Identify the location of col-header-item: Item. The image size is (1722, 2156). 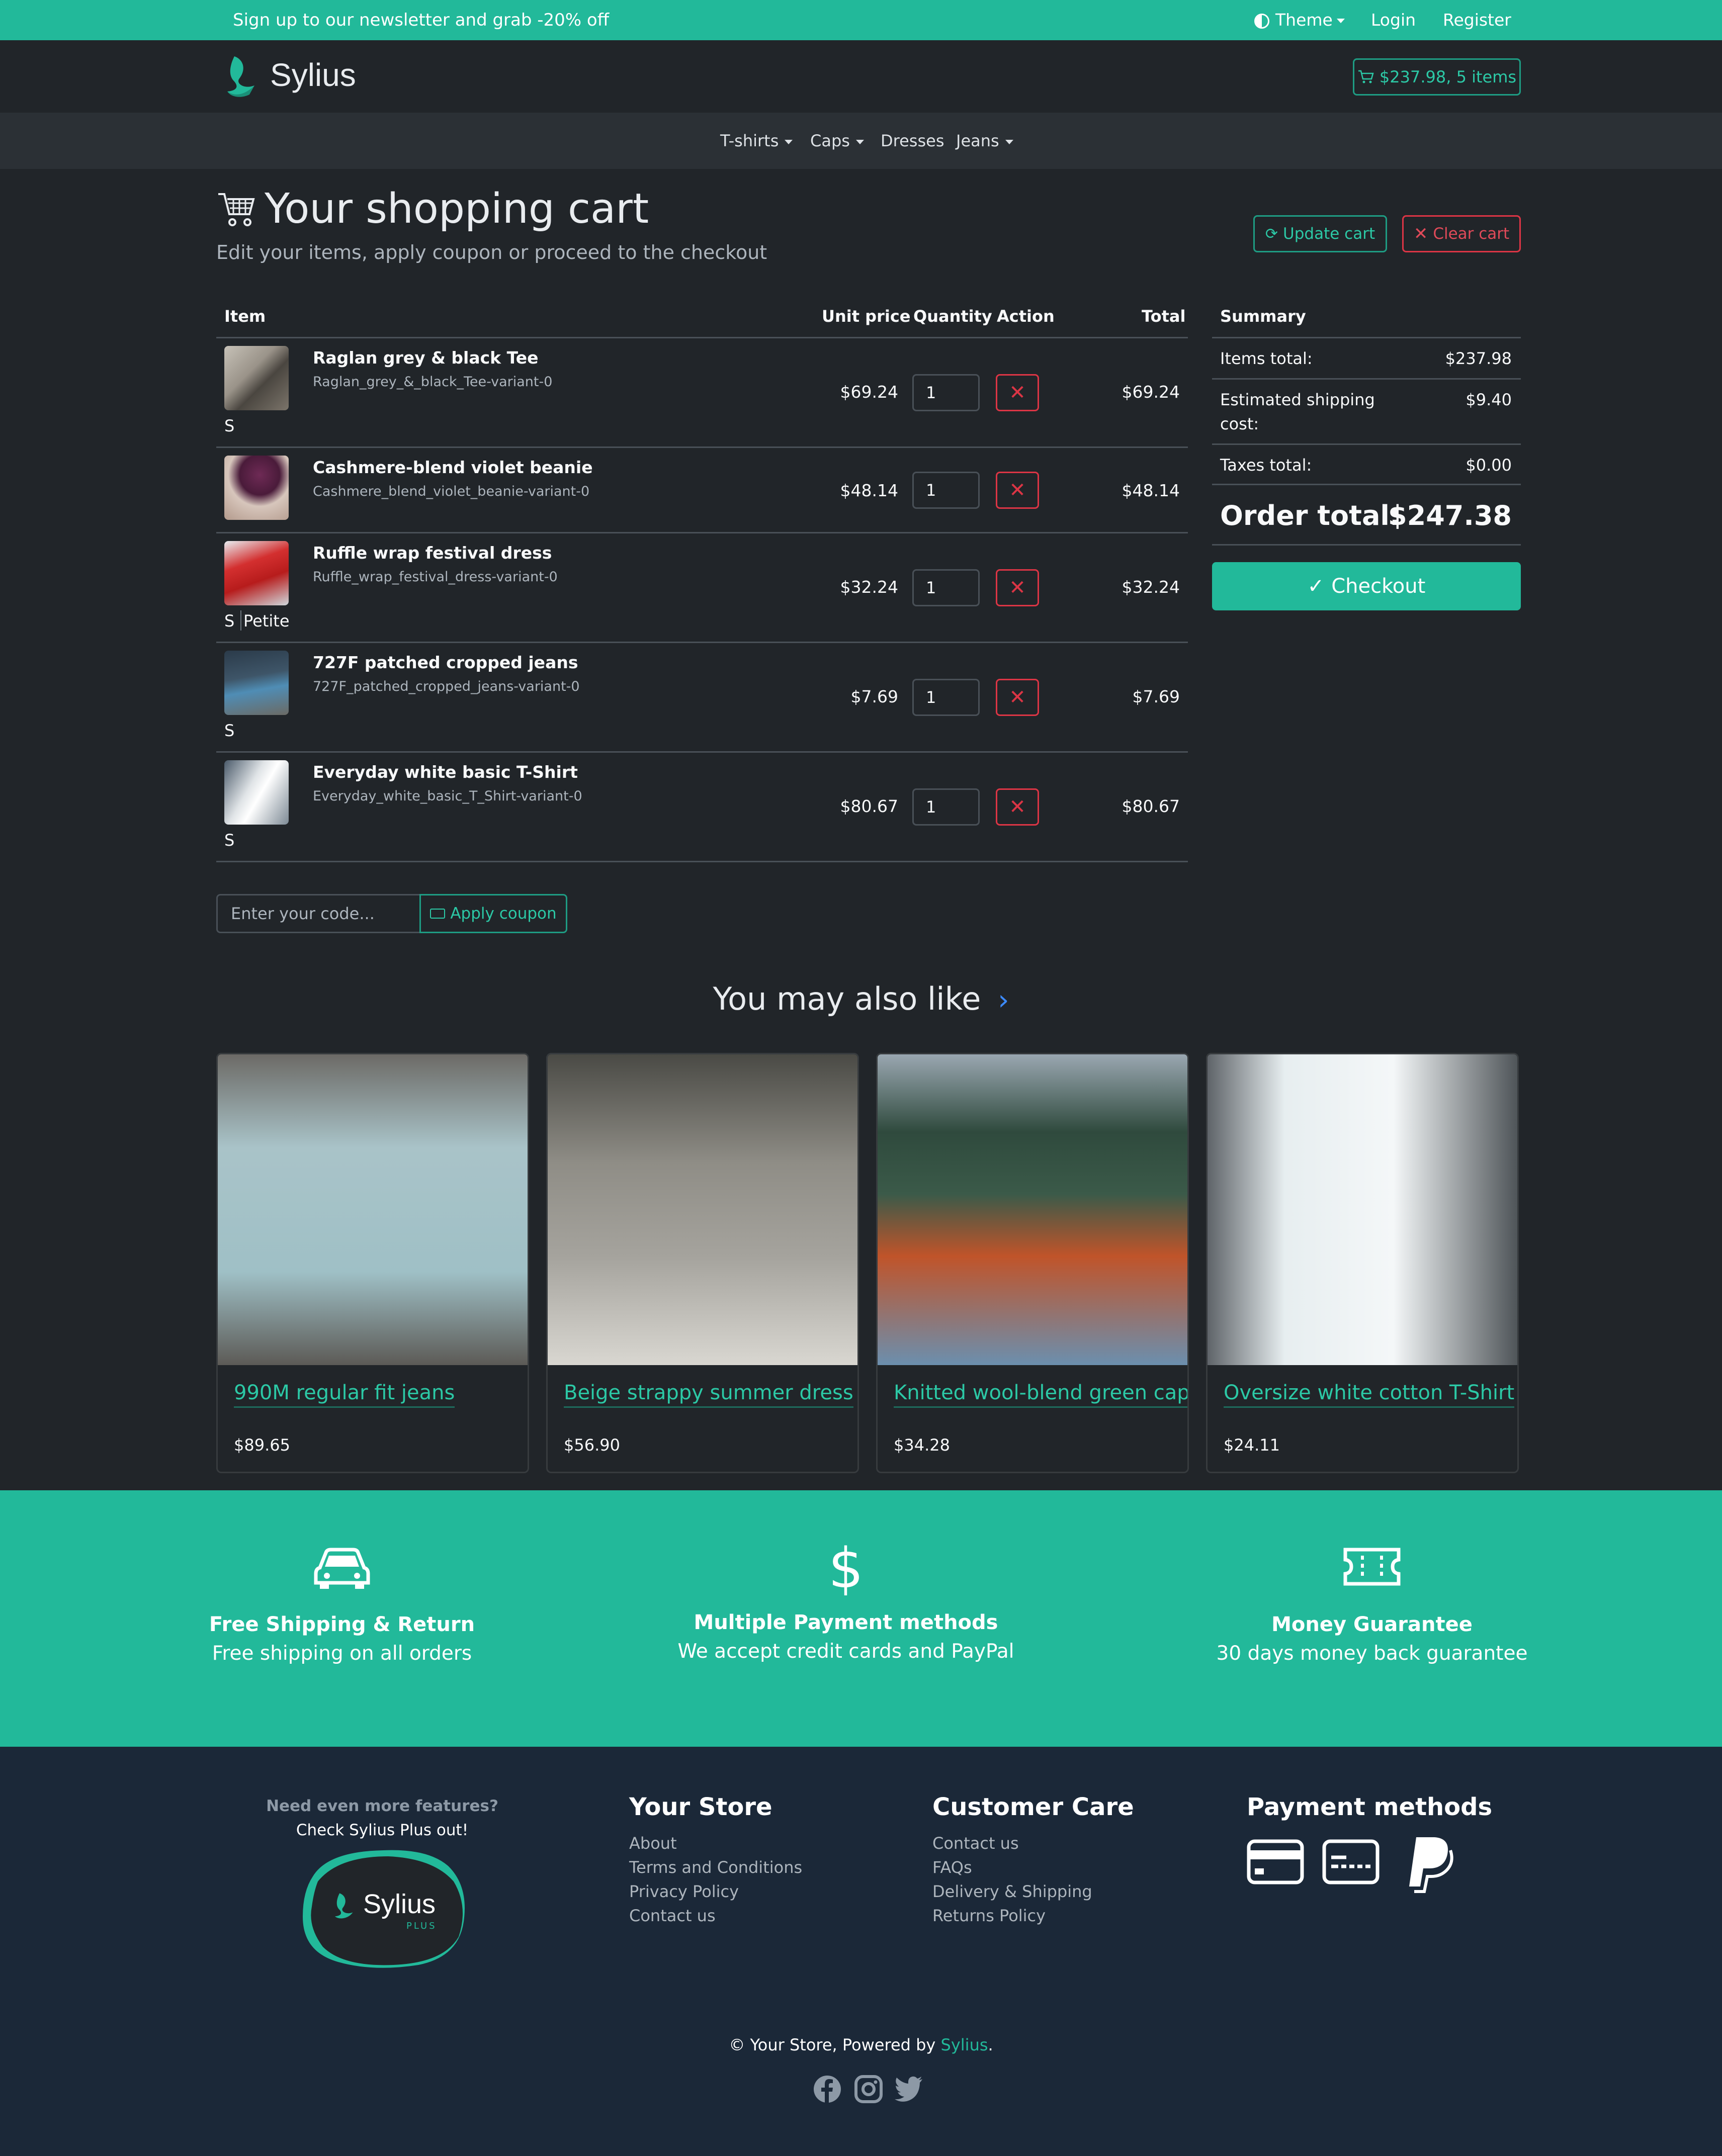
(245, 317).